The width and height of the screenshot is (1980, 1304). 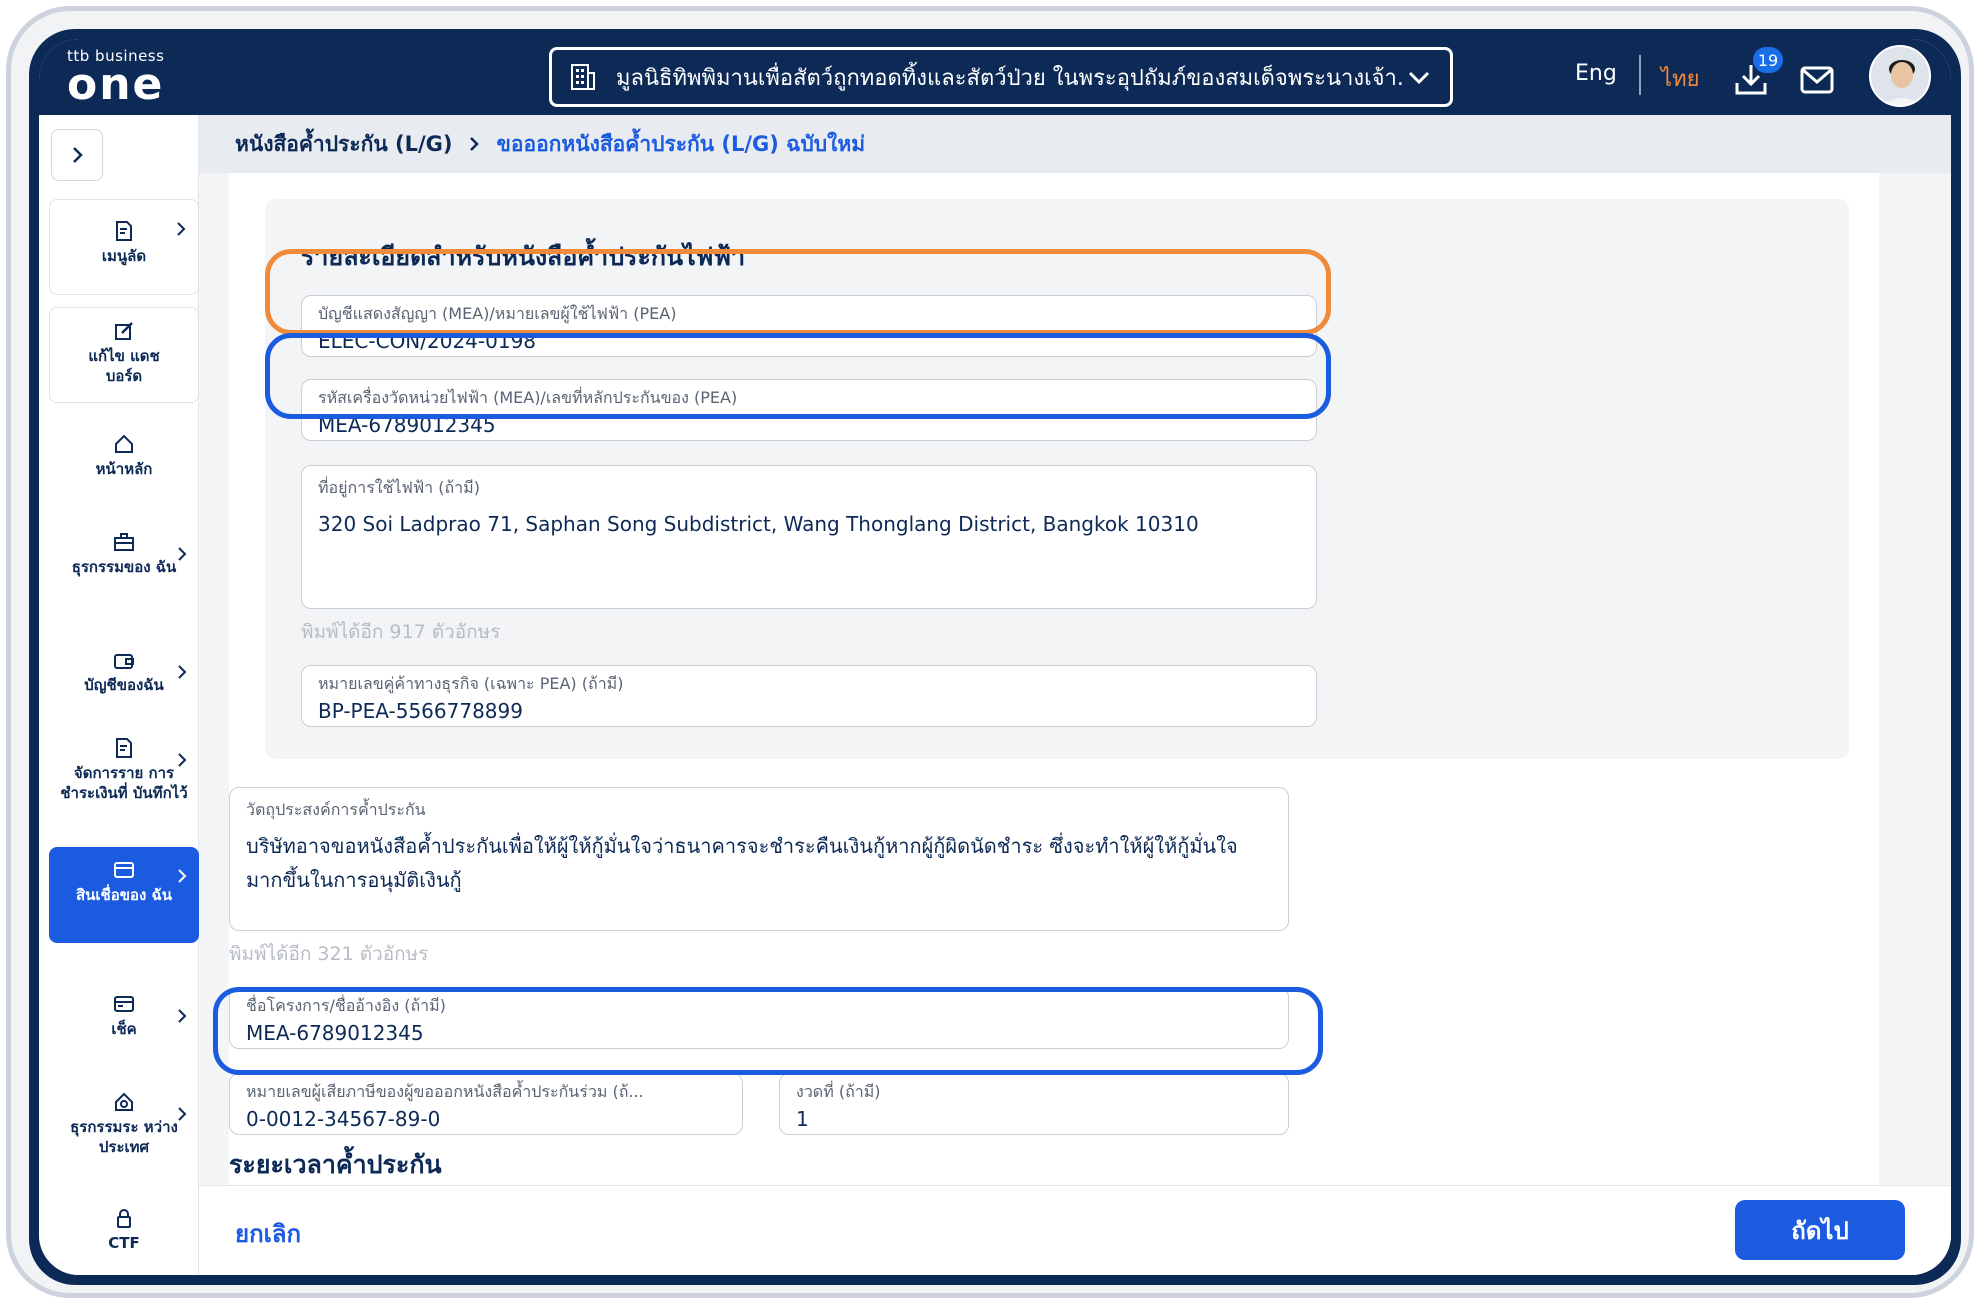 I want to click on briefcase-icon, so click(x=124, y=542).